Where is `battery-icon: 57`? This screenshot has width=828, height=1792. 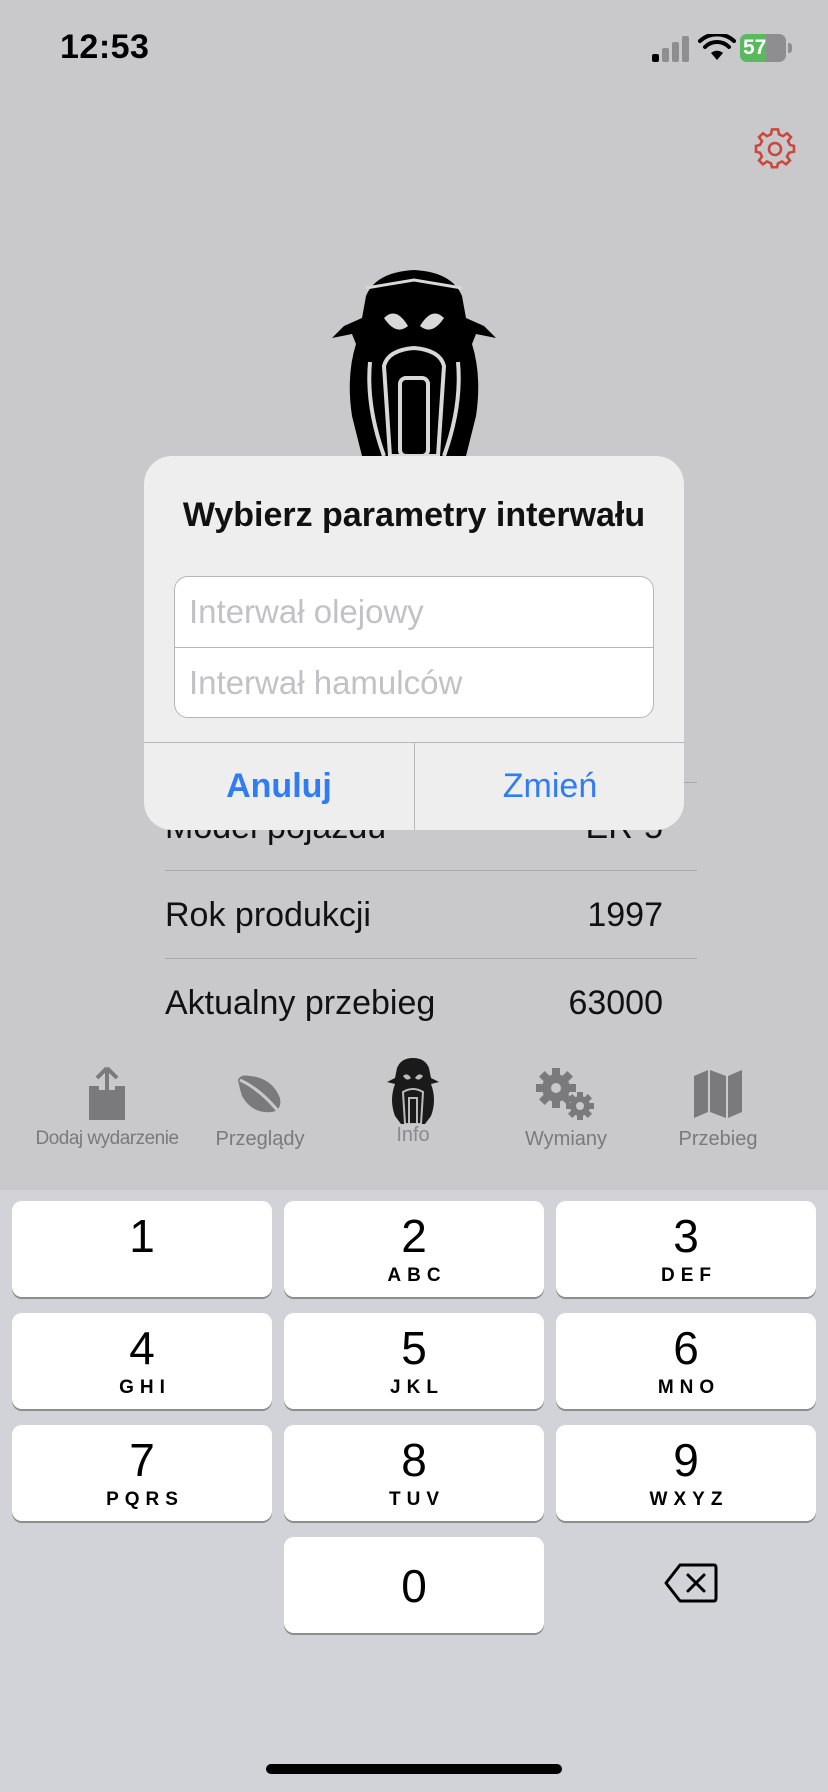 battery-icon: 57 is located at coordinates (766, 48).